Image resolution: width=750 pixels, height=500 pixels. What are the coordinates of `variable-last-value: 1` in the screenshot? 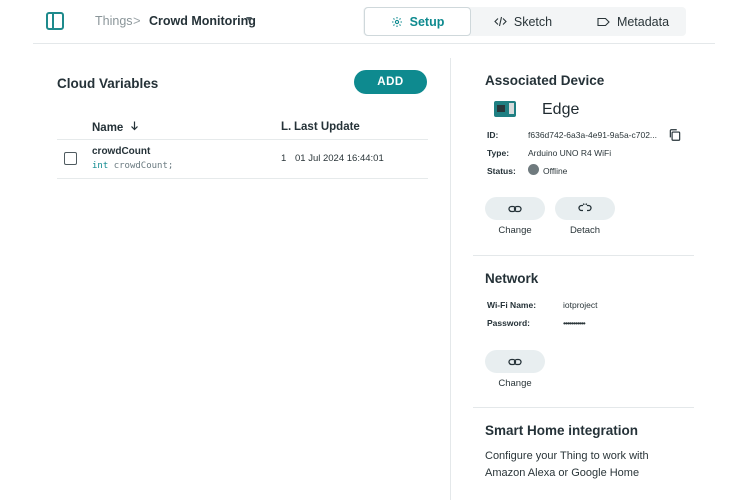 It's located at (284, 158).